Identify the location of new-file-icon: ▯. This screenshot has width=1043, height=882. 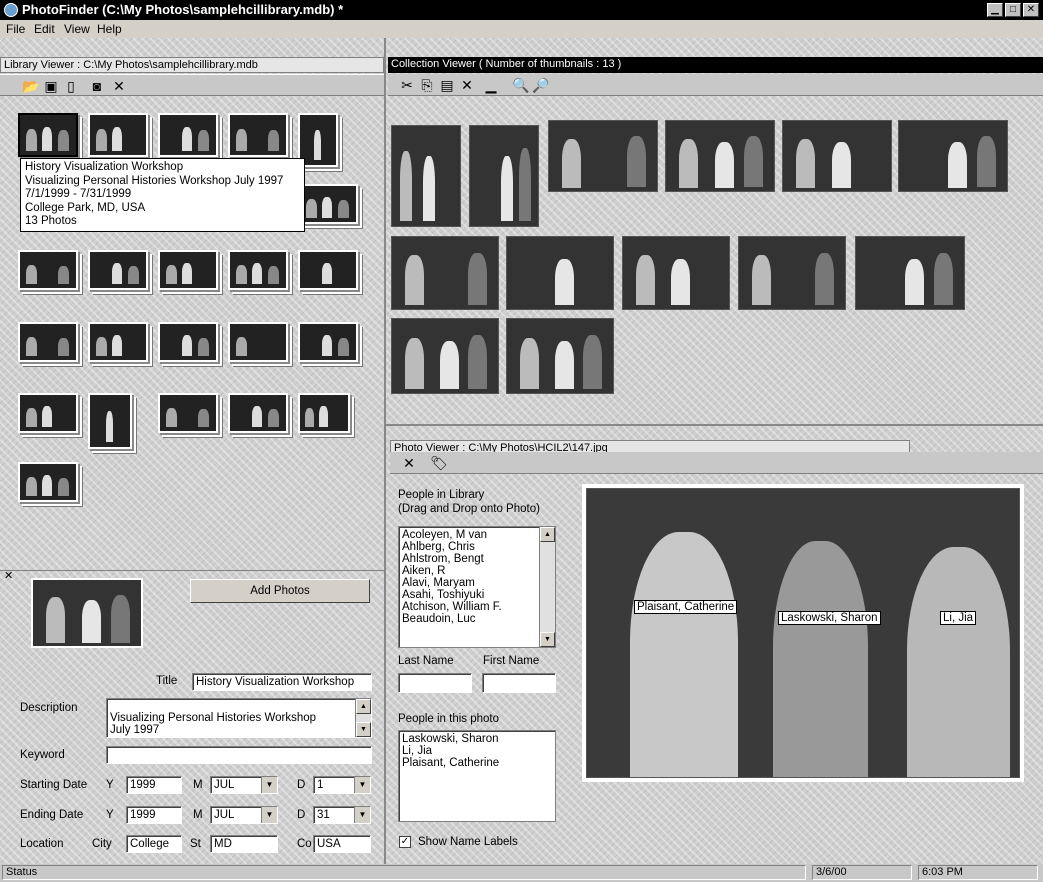
(71, 86).